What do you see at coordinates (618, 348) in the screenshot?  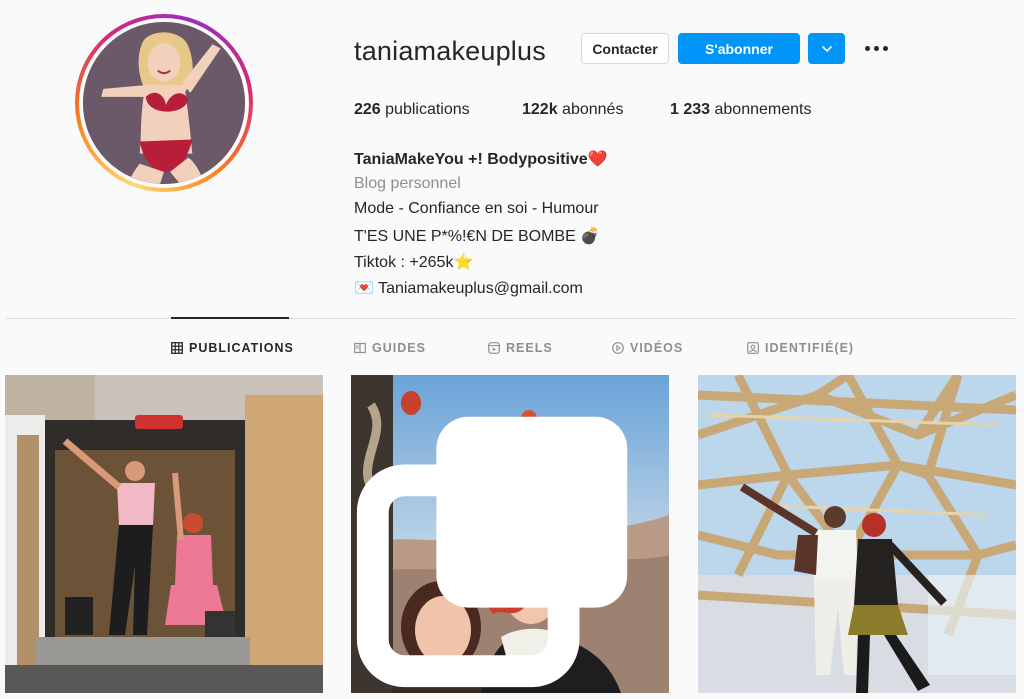 I see `video-play-icon` at bounding box center [618, 348].